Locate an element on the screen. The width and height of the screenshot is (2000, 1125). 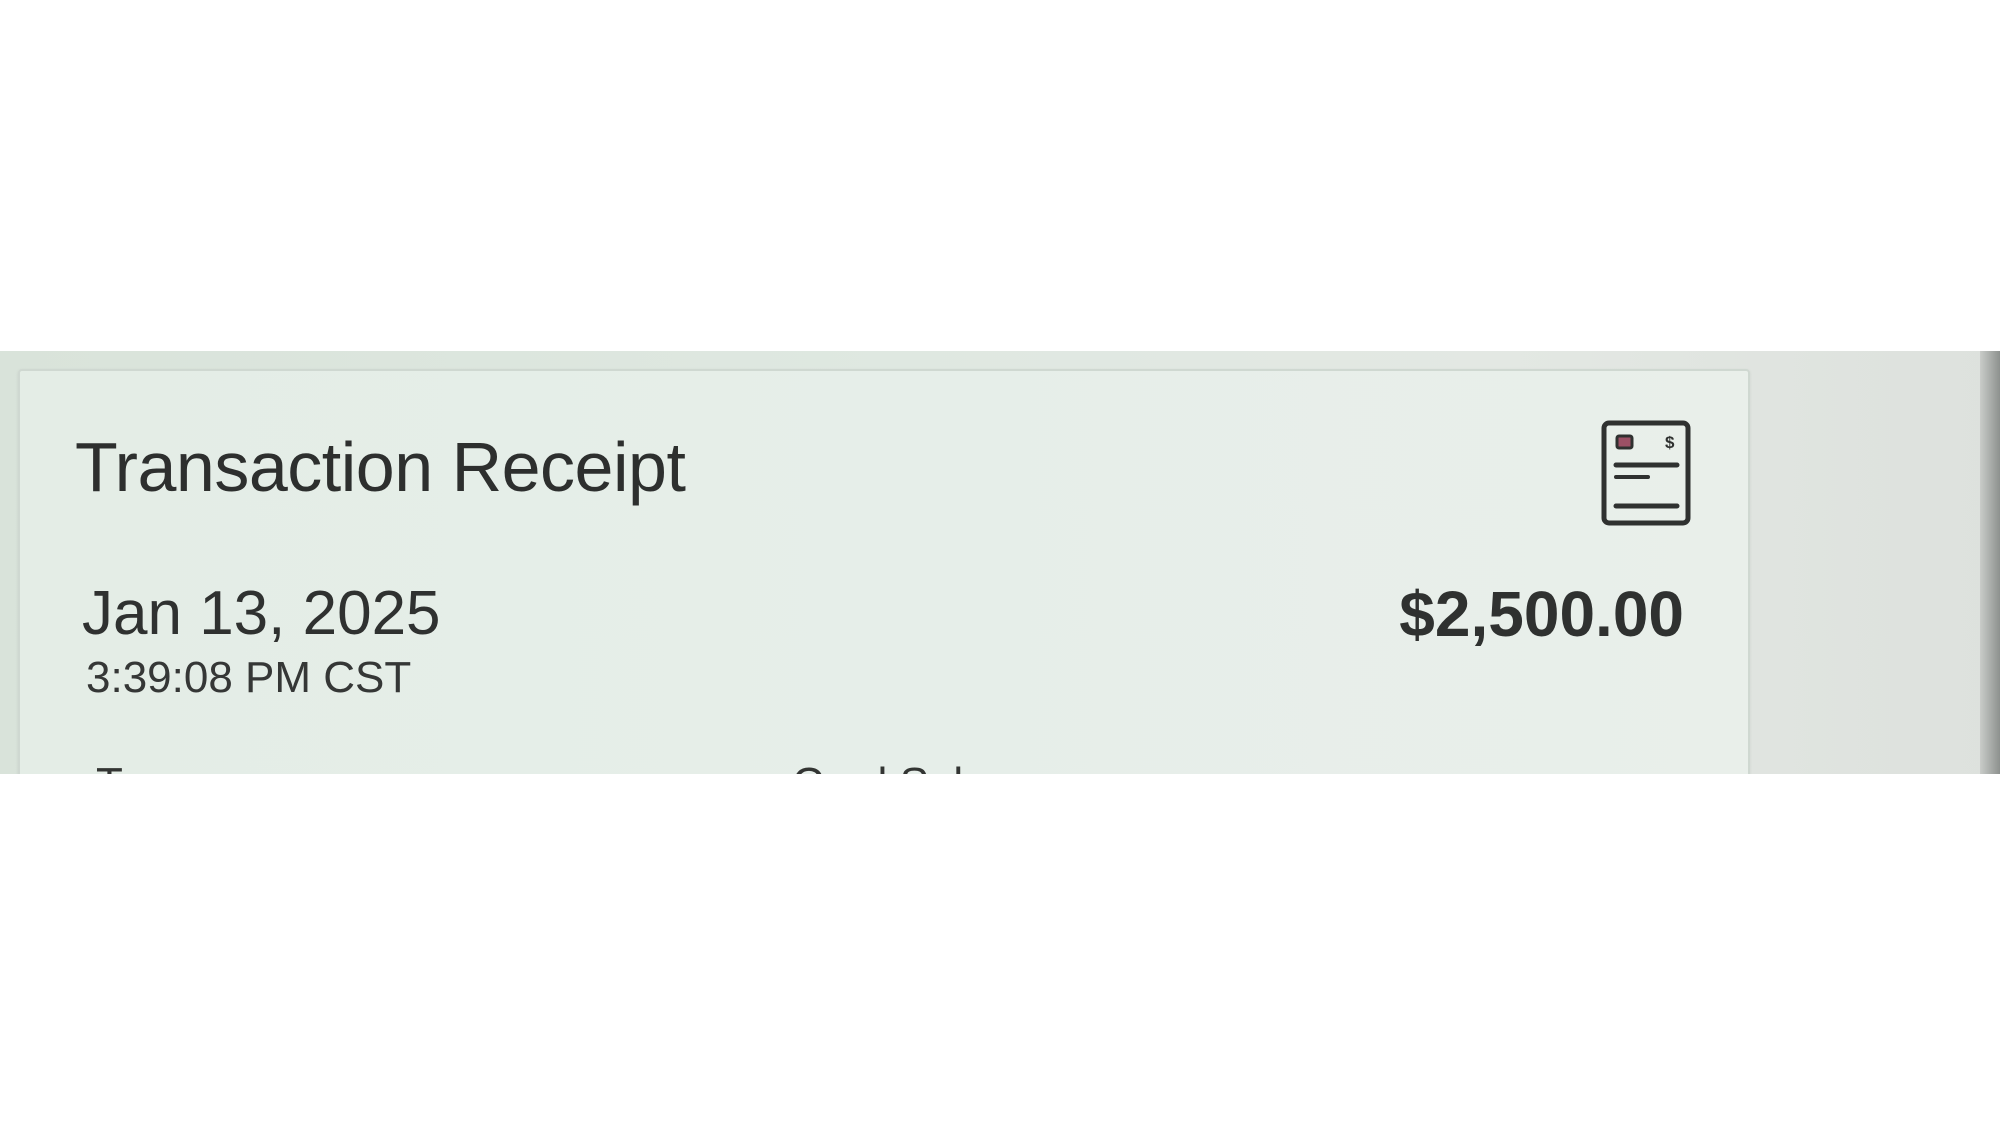
type-value: Card Sale is located at coordinates (890, 766).